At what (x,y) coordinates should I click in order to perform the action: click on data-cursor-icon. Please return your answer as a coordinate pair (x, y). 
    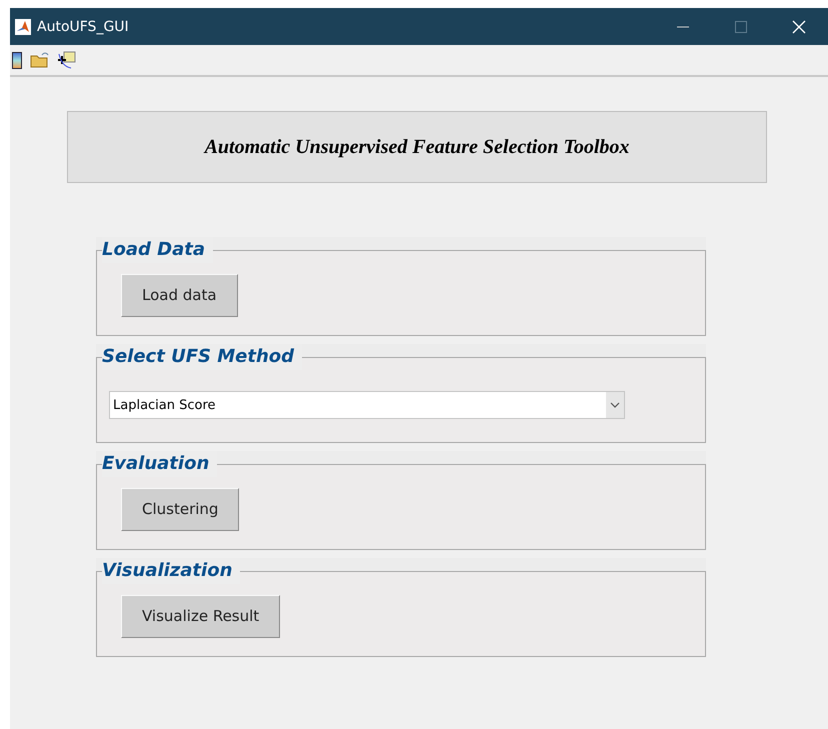
    Looking at the image, I should click on (67, 60).